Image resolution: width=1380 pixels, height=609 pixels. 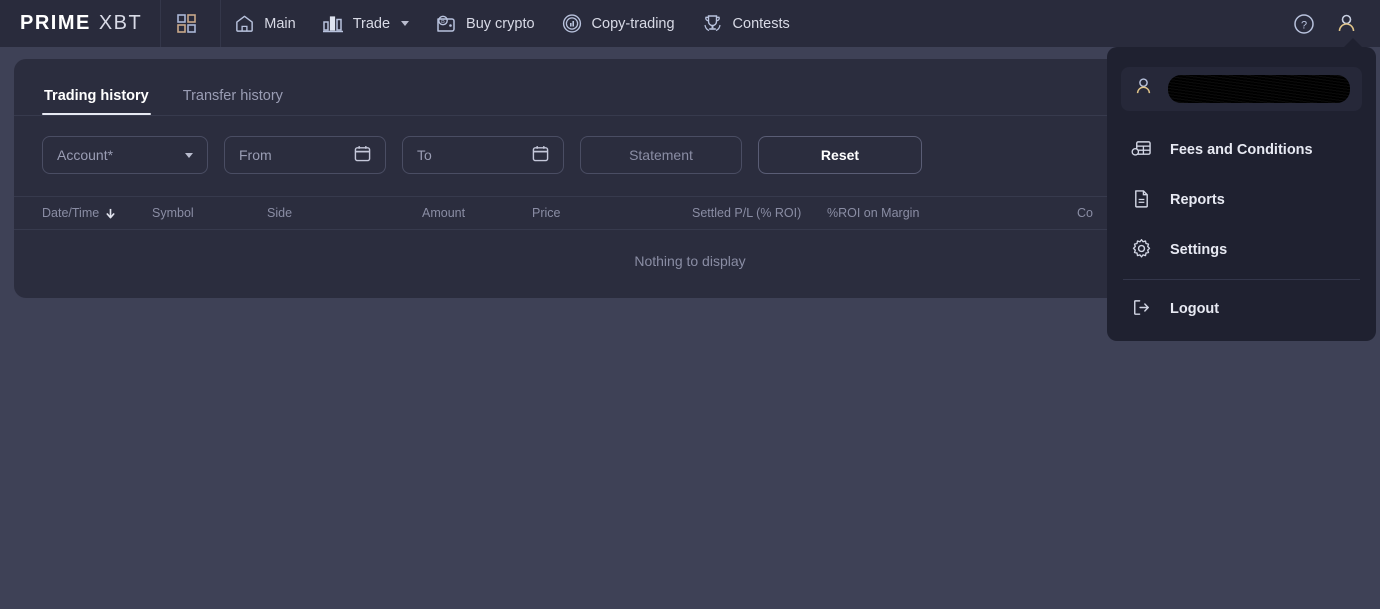 I want to click on tab-trading-history: Trading history, so click(x=96, y=101).